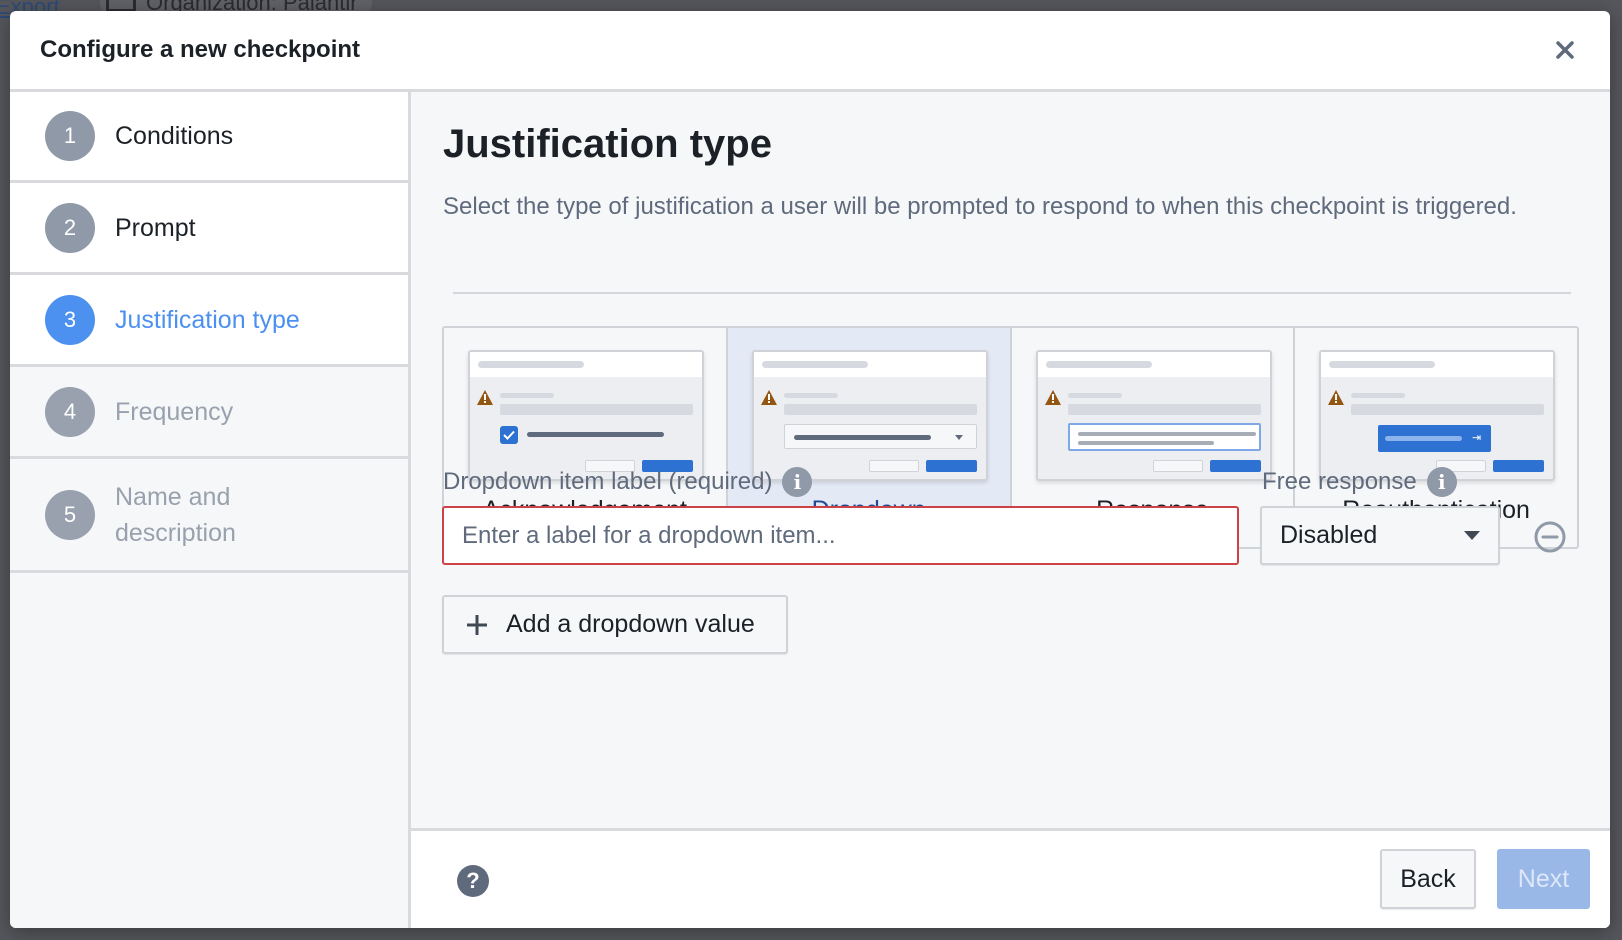 This screenshot has width=1622, height=940. I want to click on remove-item-button, so click(1550, 537).